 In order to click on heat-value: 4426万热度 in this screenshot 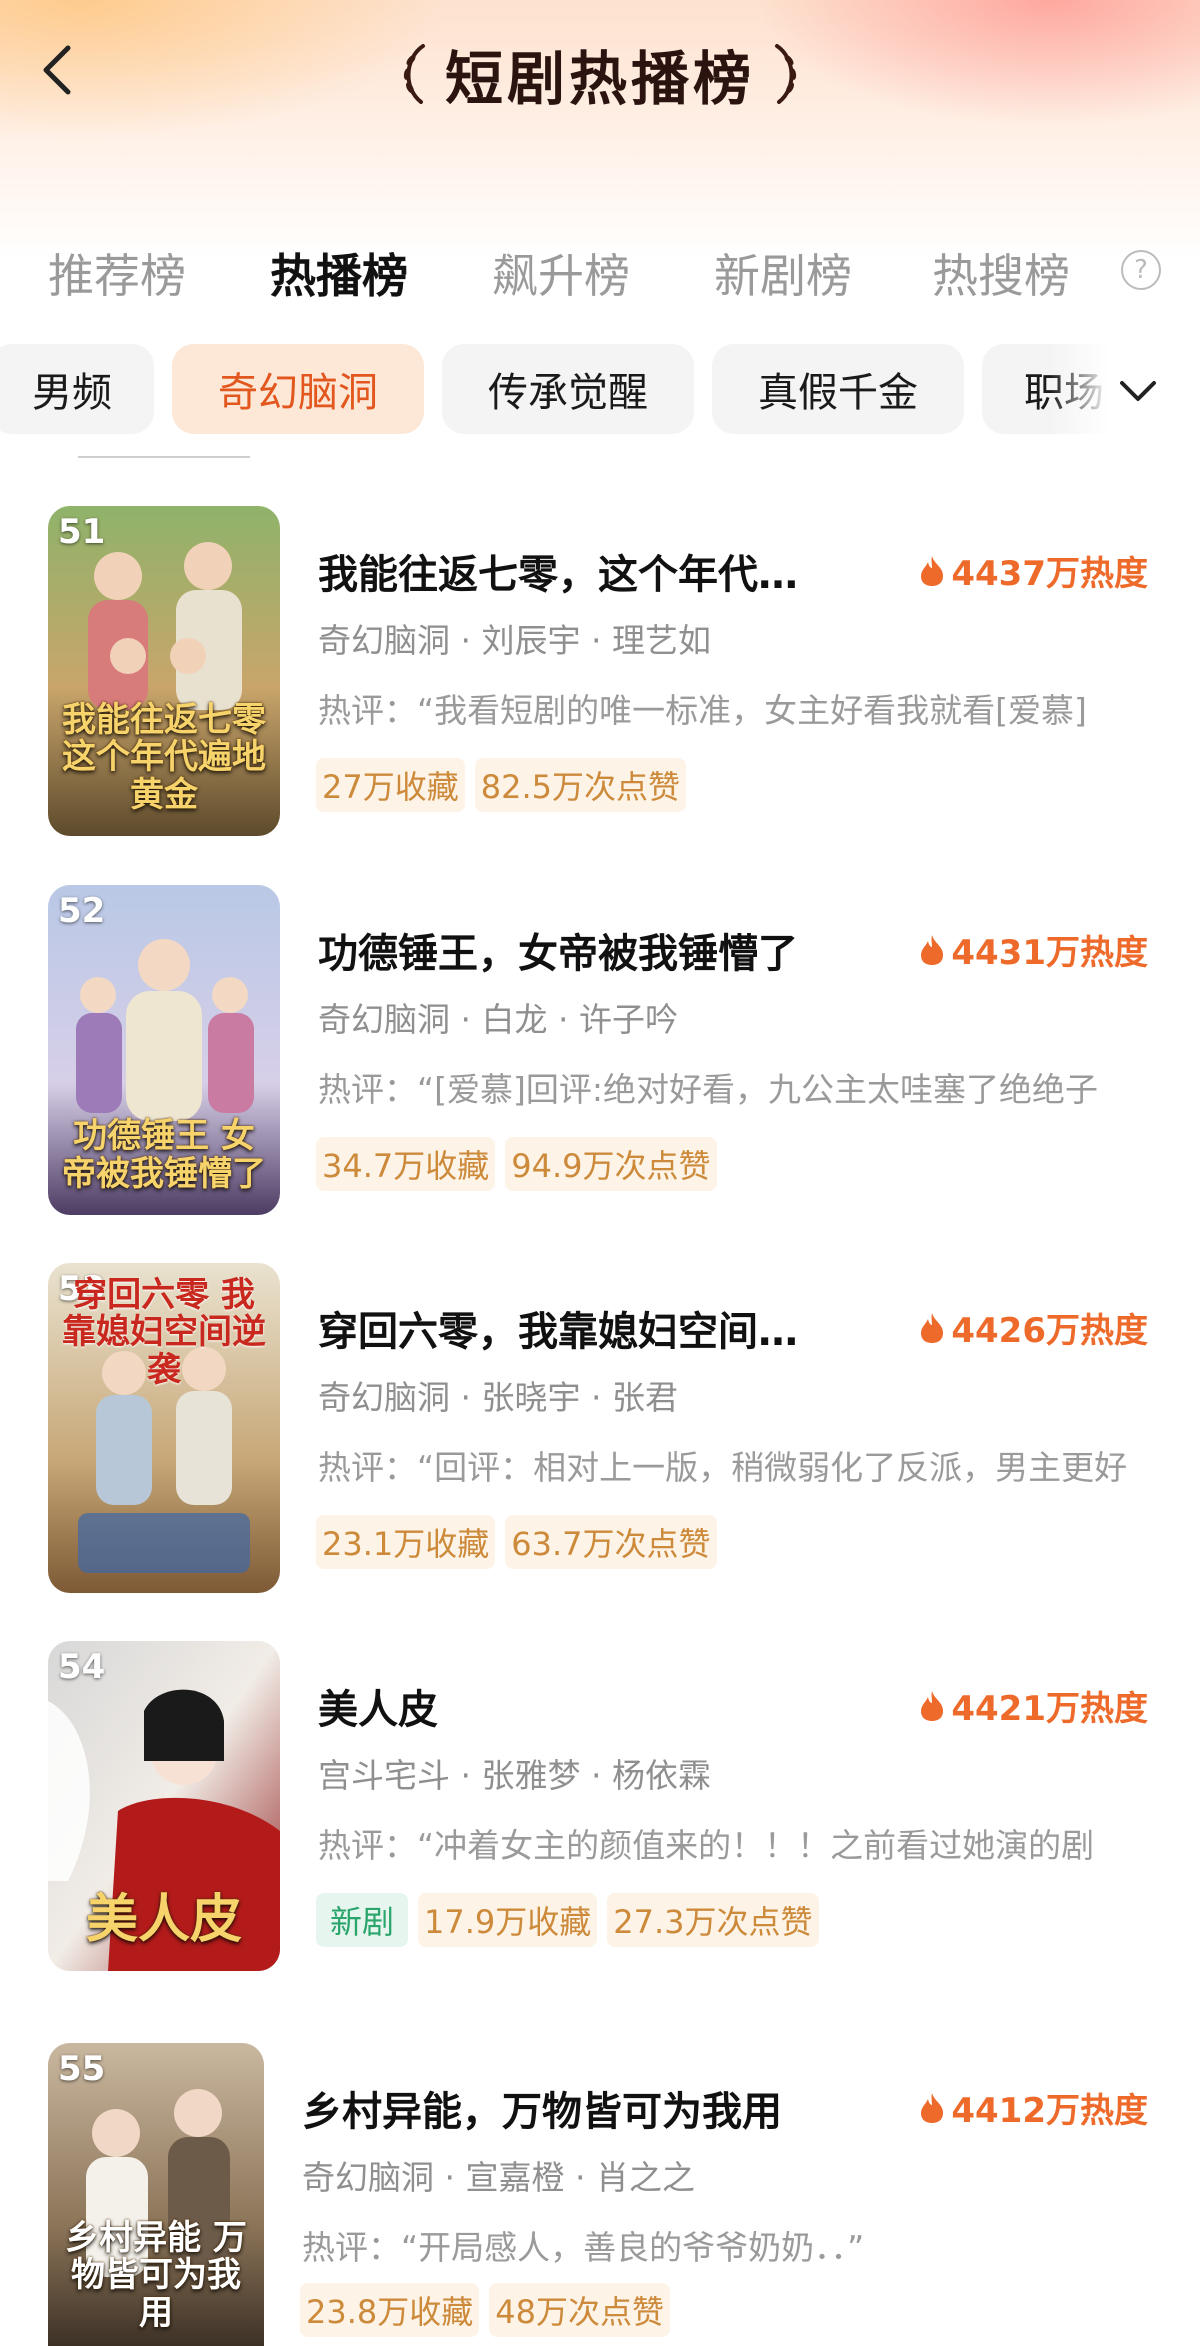, I will do `click(1049, 1331)`.